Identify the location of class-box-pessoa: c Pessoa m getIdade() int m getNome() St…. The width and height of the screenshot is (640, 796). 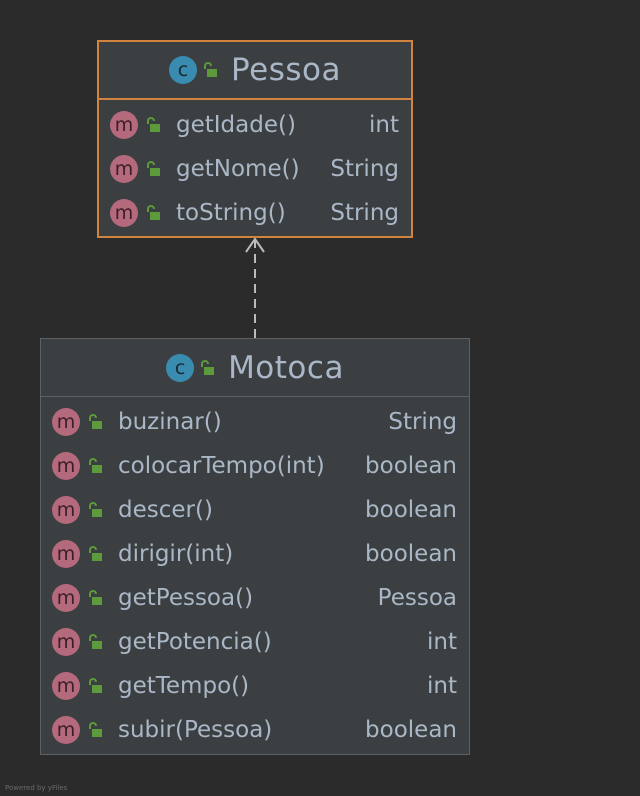
(255, 139).